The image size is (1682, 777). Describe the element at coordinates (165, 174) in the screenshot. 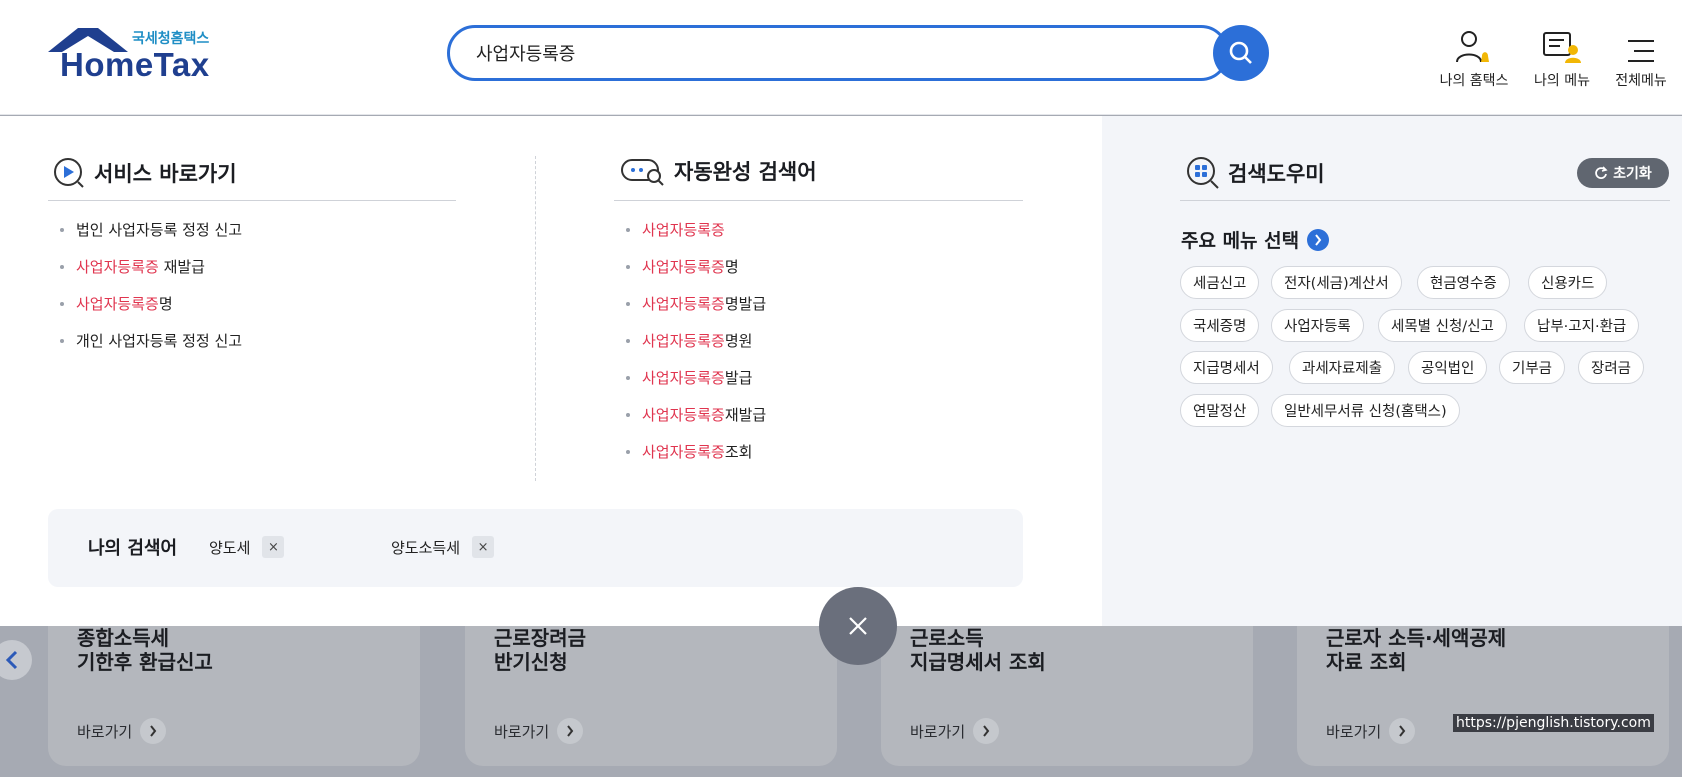

I see `service-title-text: 서비스 바로가기` at that location.